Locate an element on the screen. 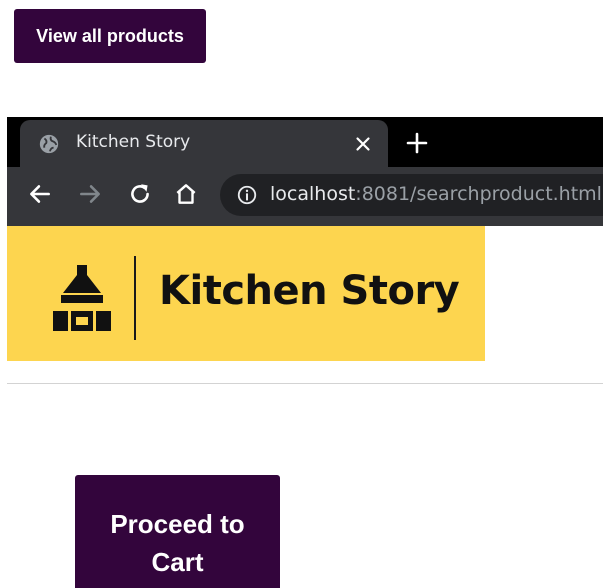 This screenshot has height=588, width=603. url-path: :8081/searchproduct.html is located at coordinates (478, 194).